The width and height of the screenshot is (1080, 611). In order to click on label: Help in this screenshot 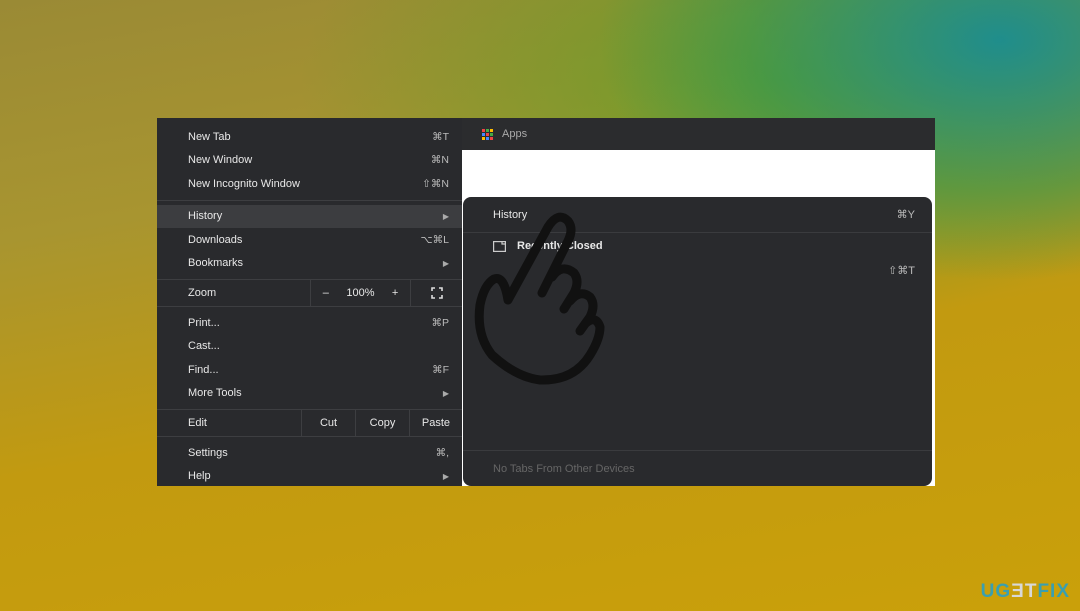, I will do `click(199, 476)`.